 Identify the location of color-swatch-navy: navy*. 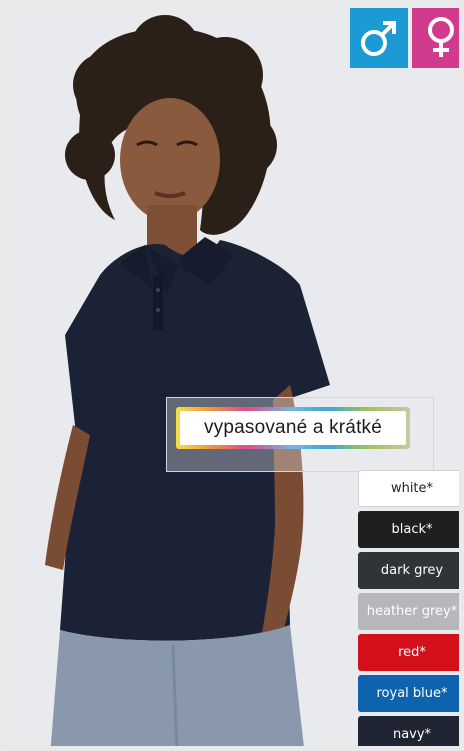
(408, 731).